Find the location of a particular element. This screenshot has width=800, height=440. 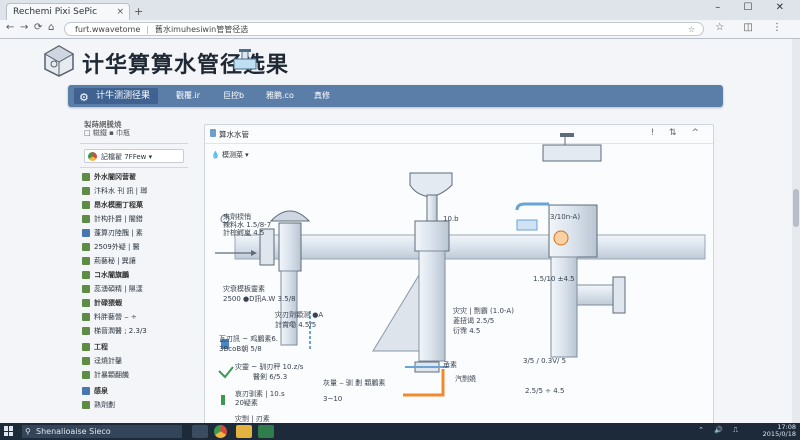

address-path: 舊水imuhesiwin管管径选 is located at coordinates (201, 29).